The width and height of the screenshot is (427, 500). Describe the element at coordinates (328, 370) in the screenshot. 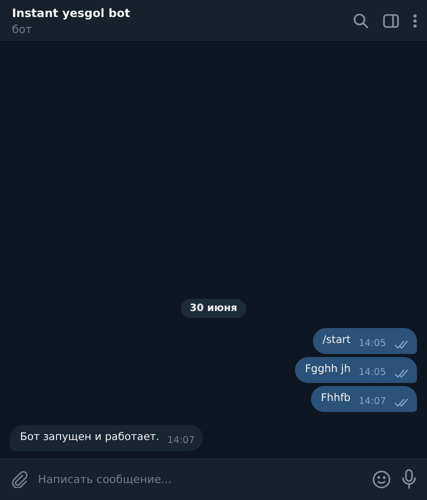

I see `message-text: Fgghh jh` at that location.